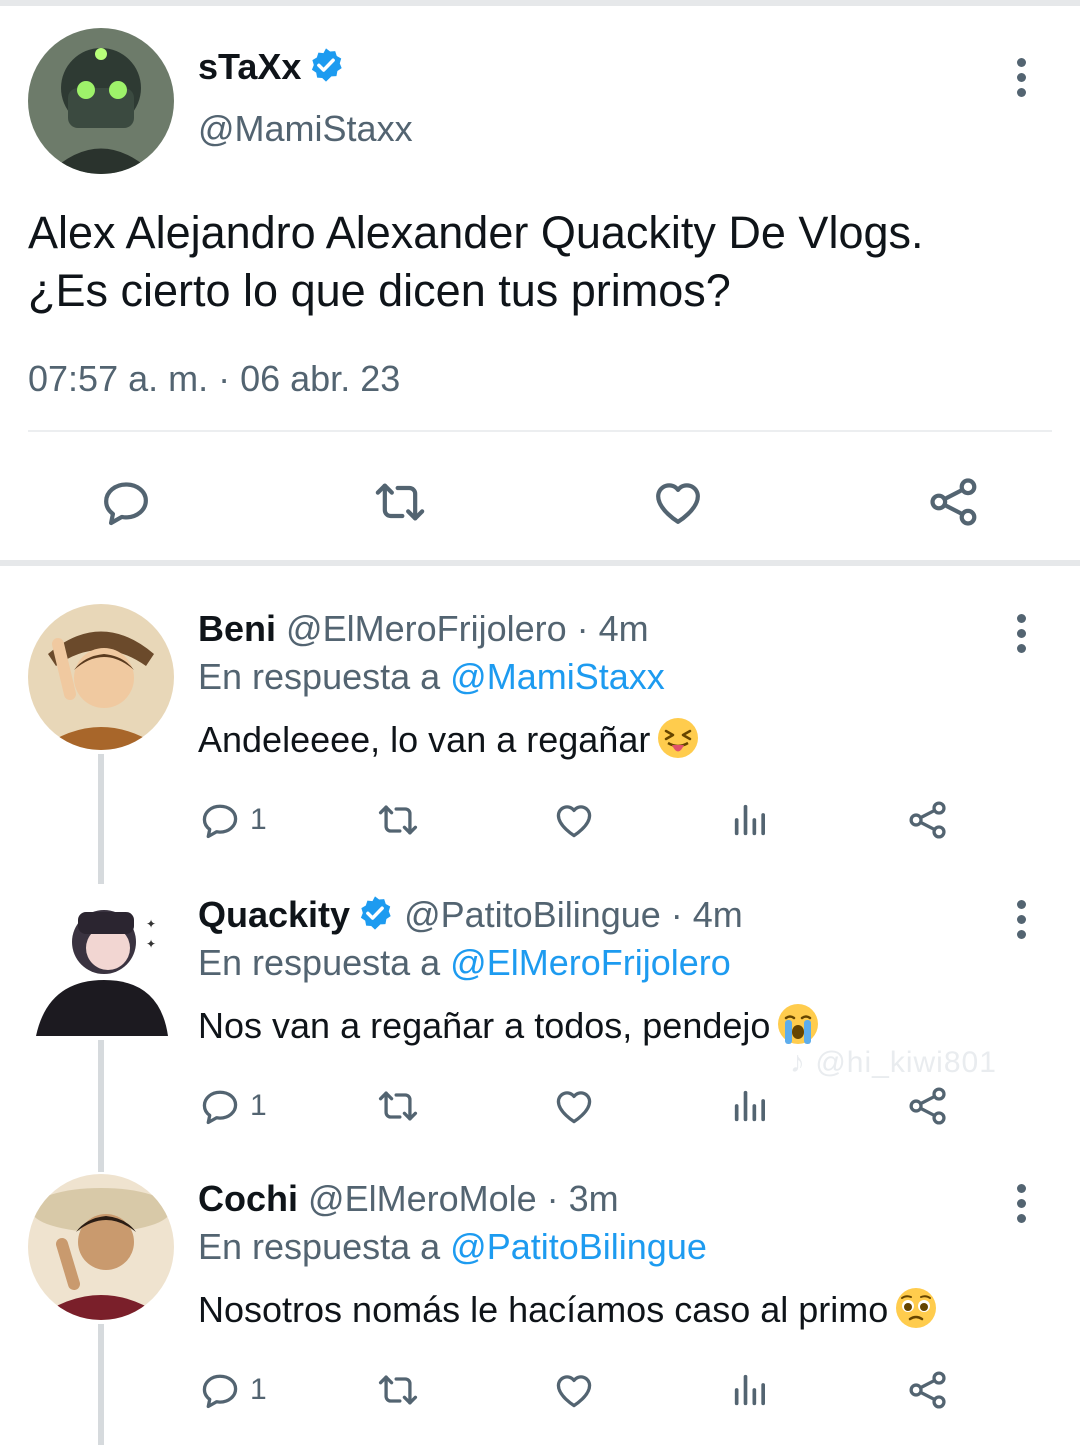 This screenshot has height=1445, width=1080. I want to click on reply-text: Andeleeee, lo van a regañar, so click(449, 738).